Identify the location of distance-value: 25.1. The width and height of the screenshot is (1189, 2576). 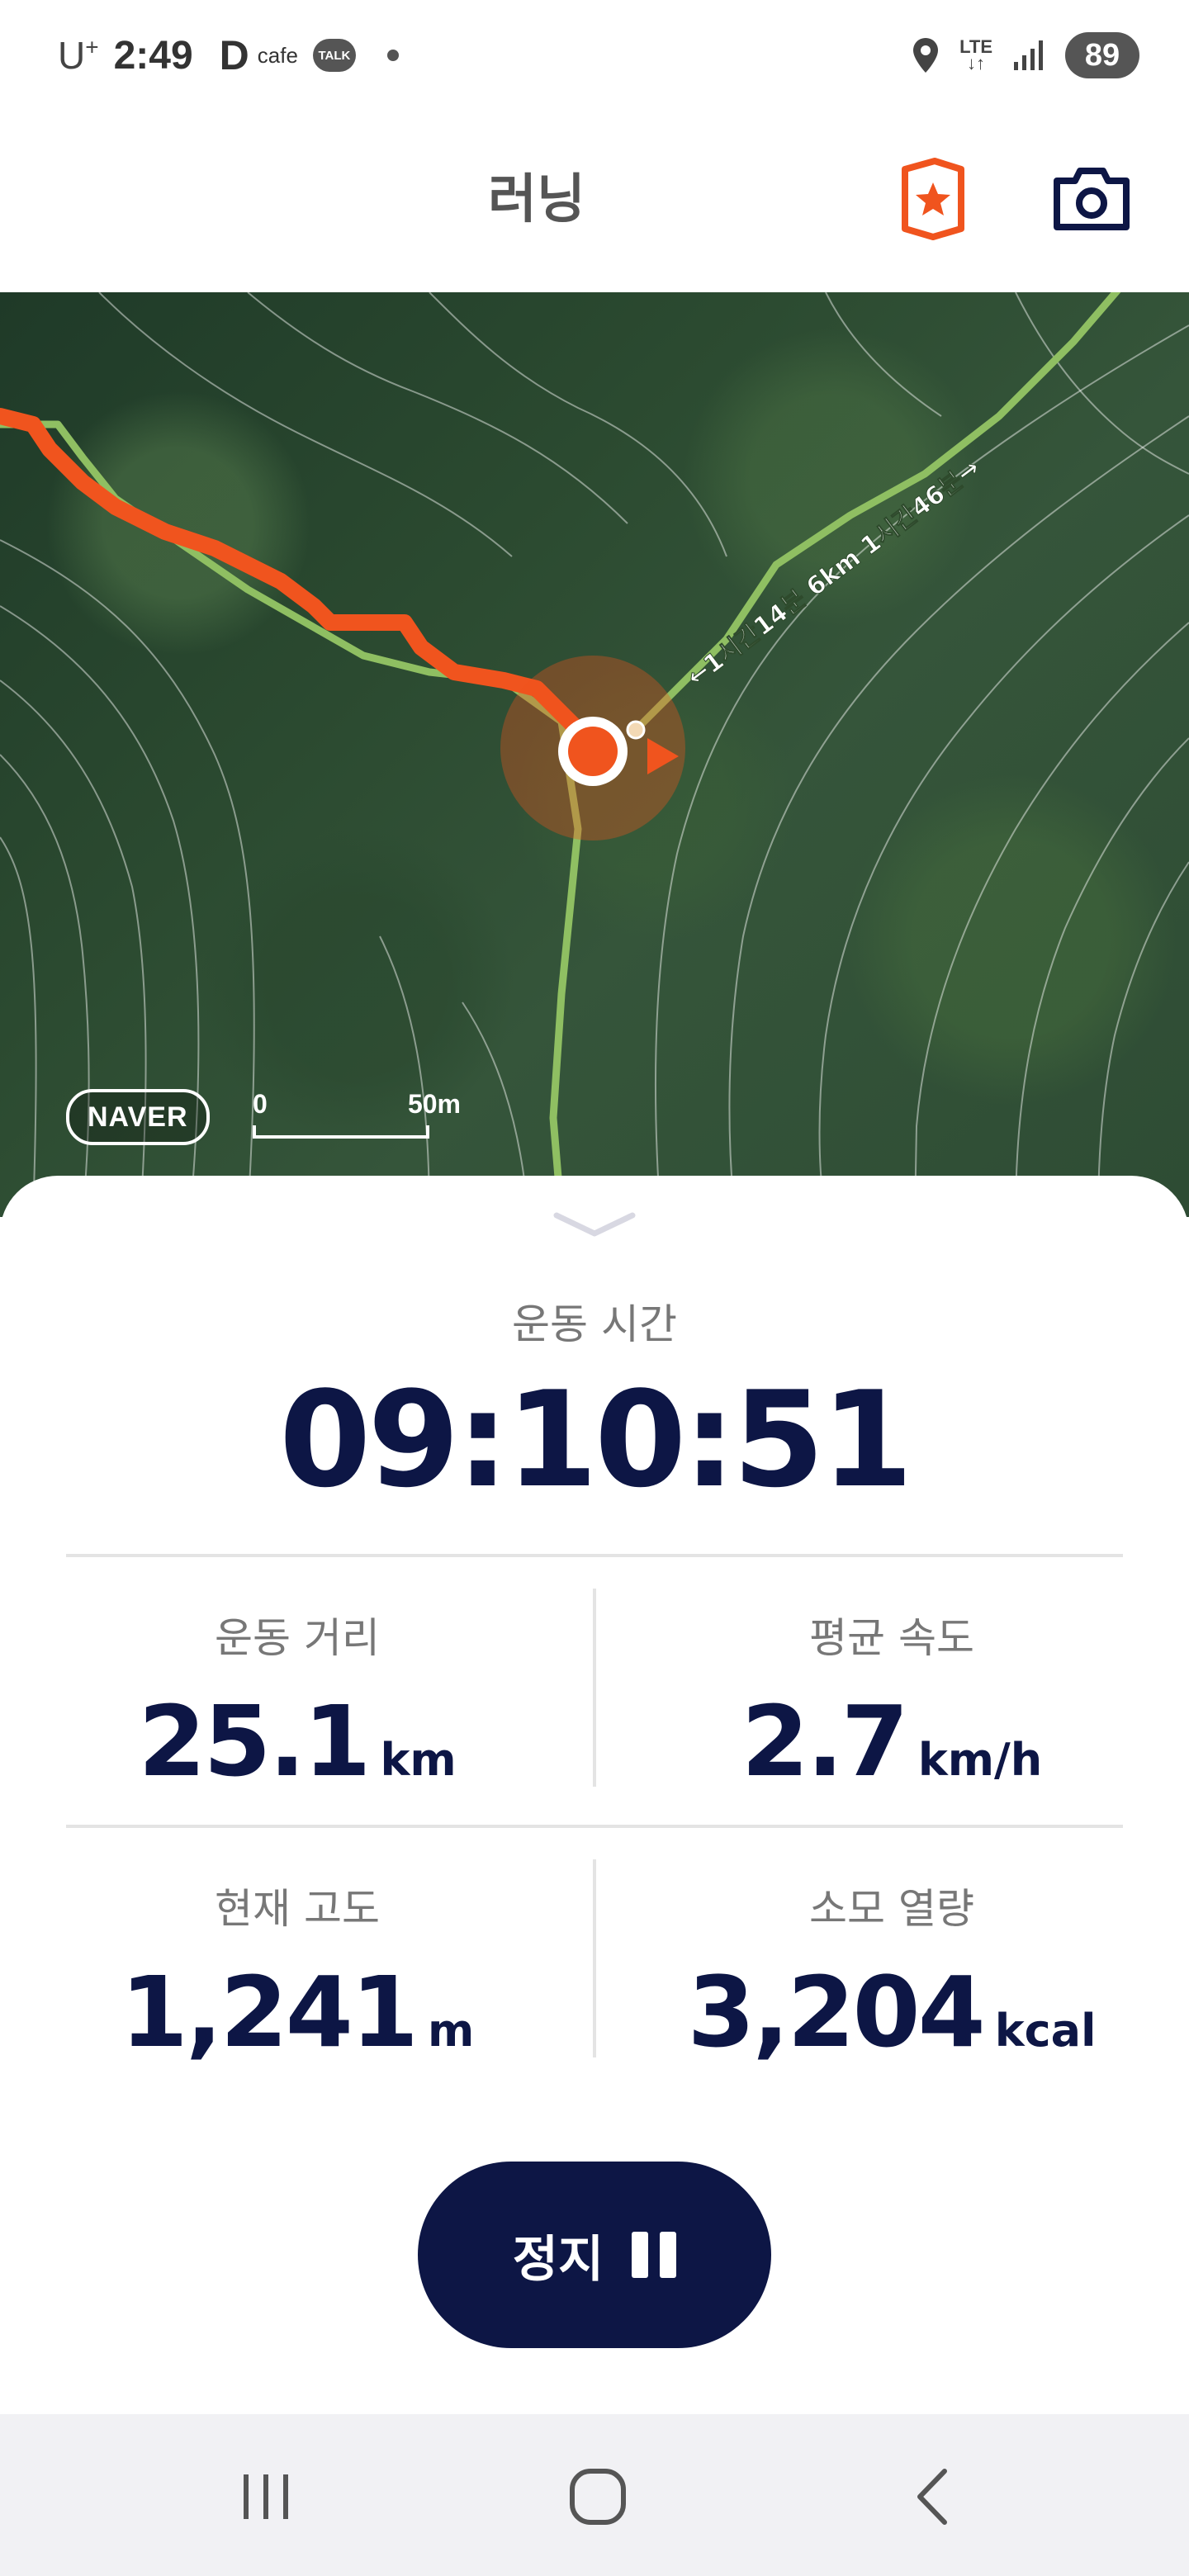
(254, 1741).